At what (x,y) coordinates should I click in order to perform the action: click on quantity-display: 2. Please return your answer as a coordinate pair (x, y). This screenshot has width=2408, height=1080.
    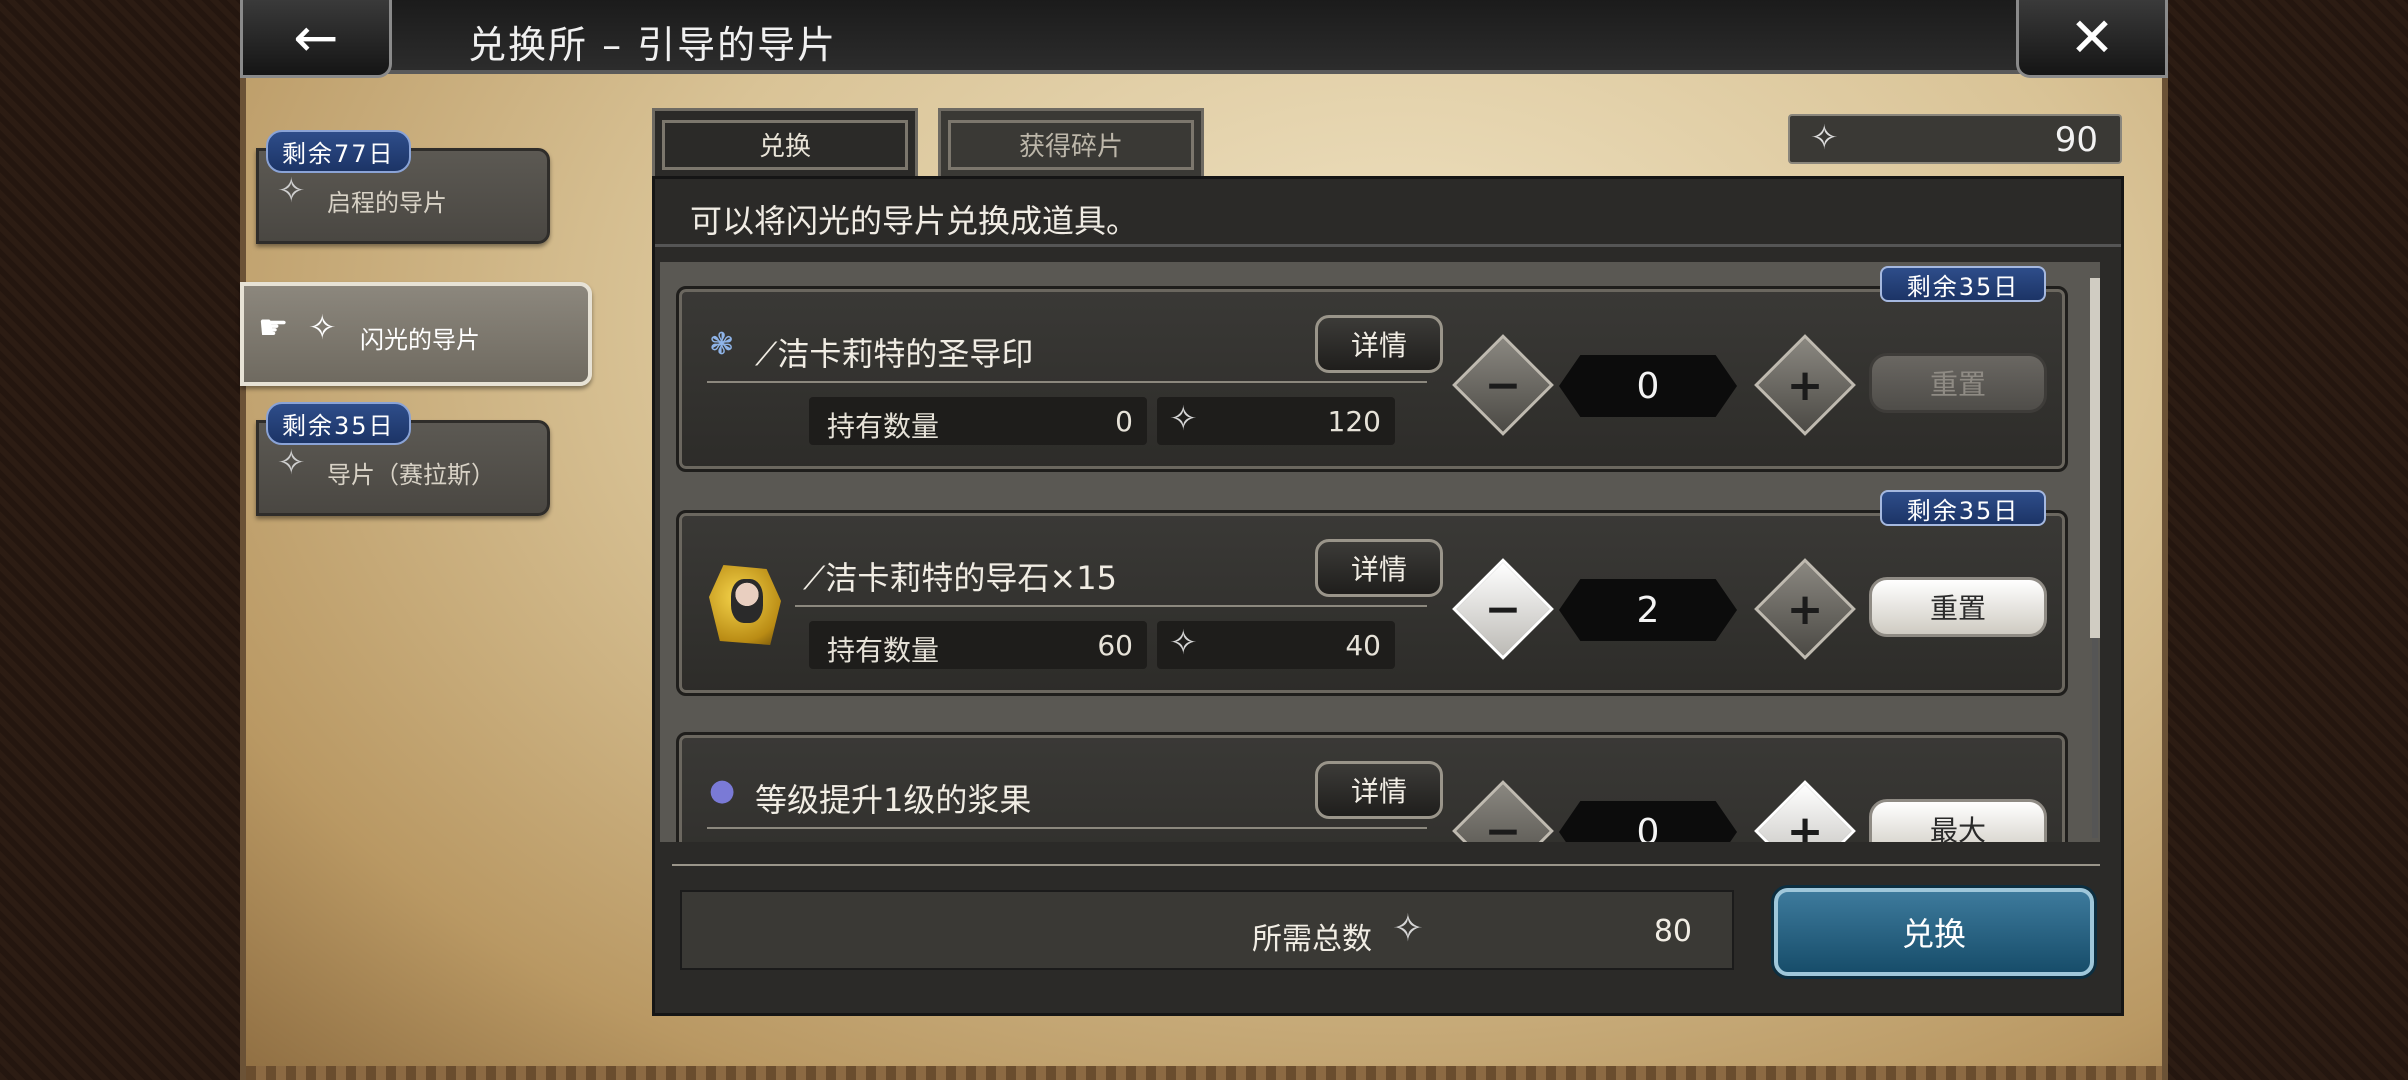
    Looking at the image, I should click on (1648, 610).